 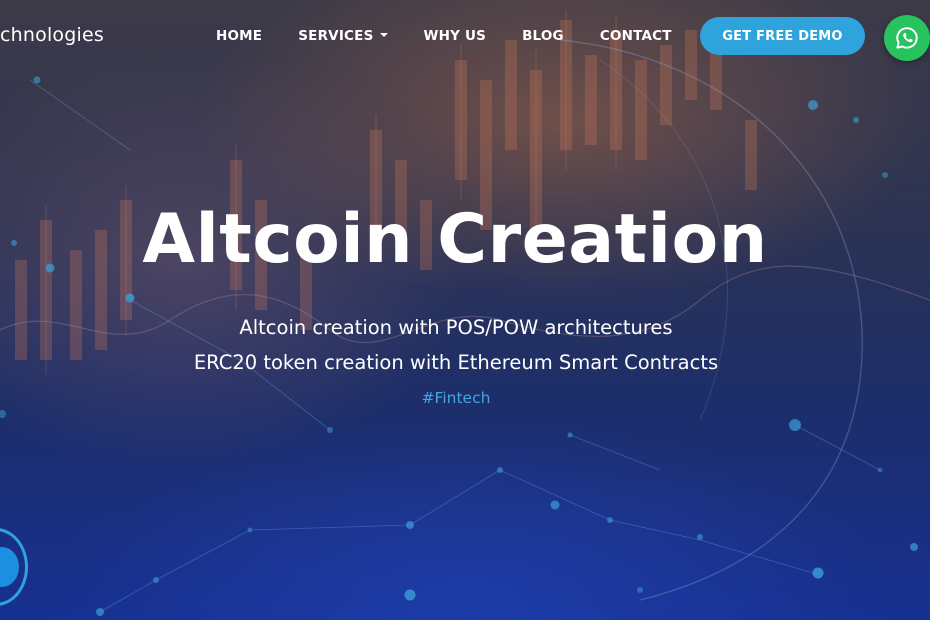 What do you see at coordinates (456, 398) in the screenshot?
I see `hashtag-link: #Fintech` at bounding box center [456, 398].